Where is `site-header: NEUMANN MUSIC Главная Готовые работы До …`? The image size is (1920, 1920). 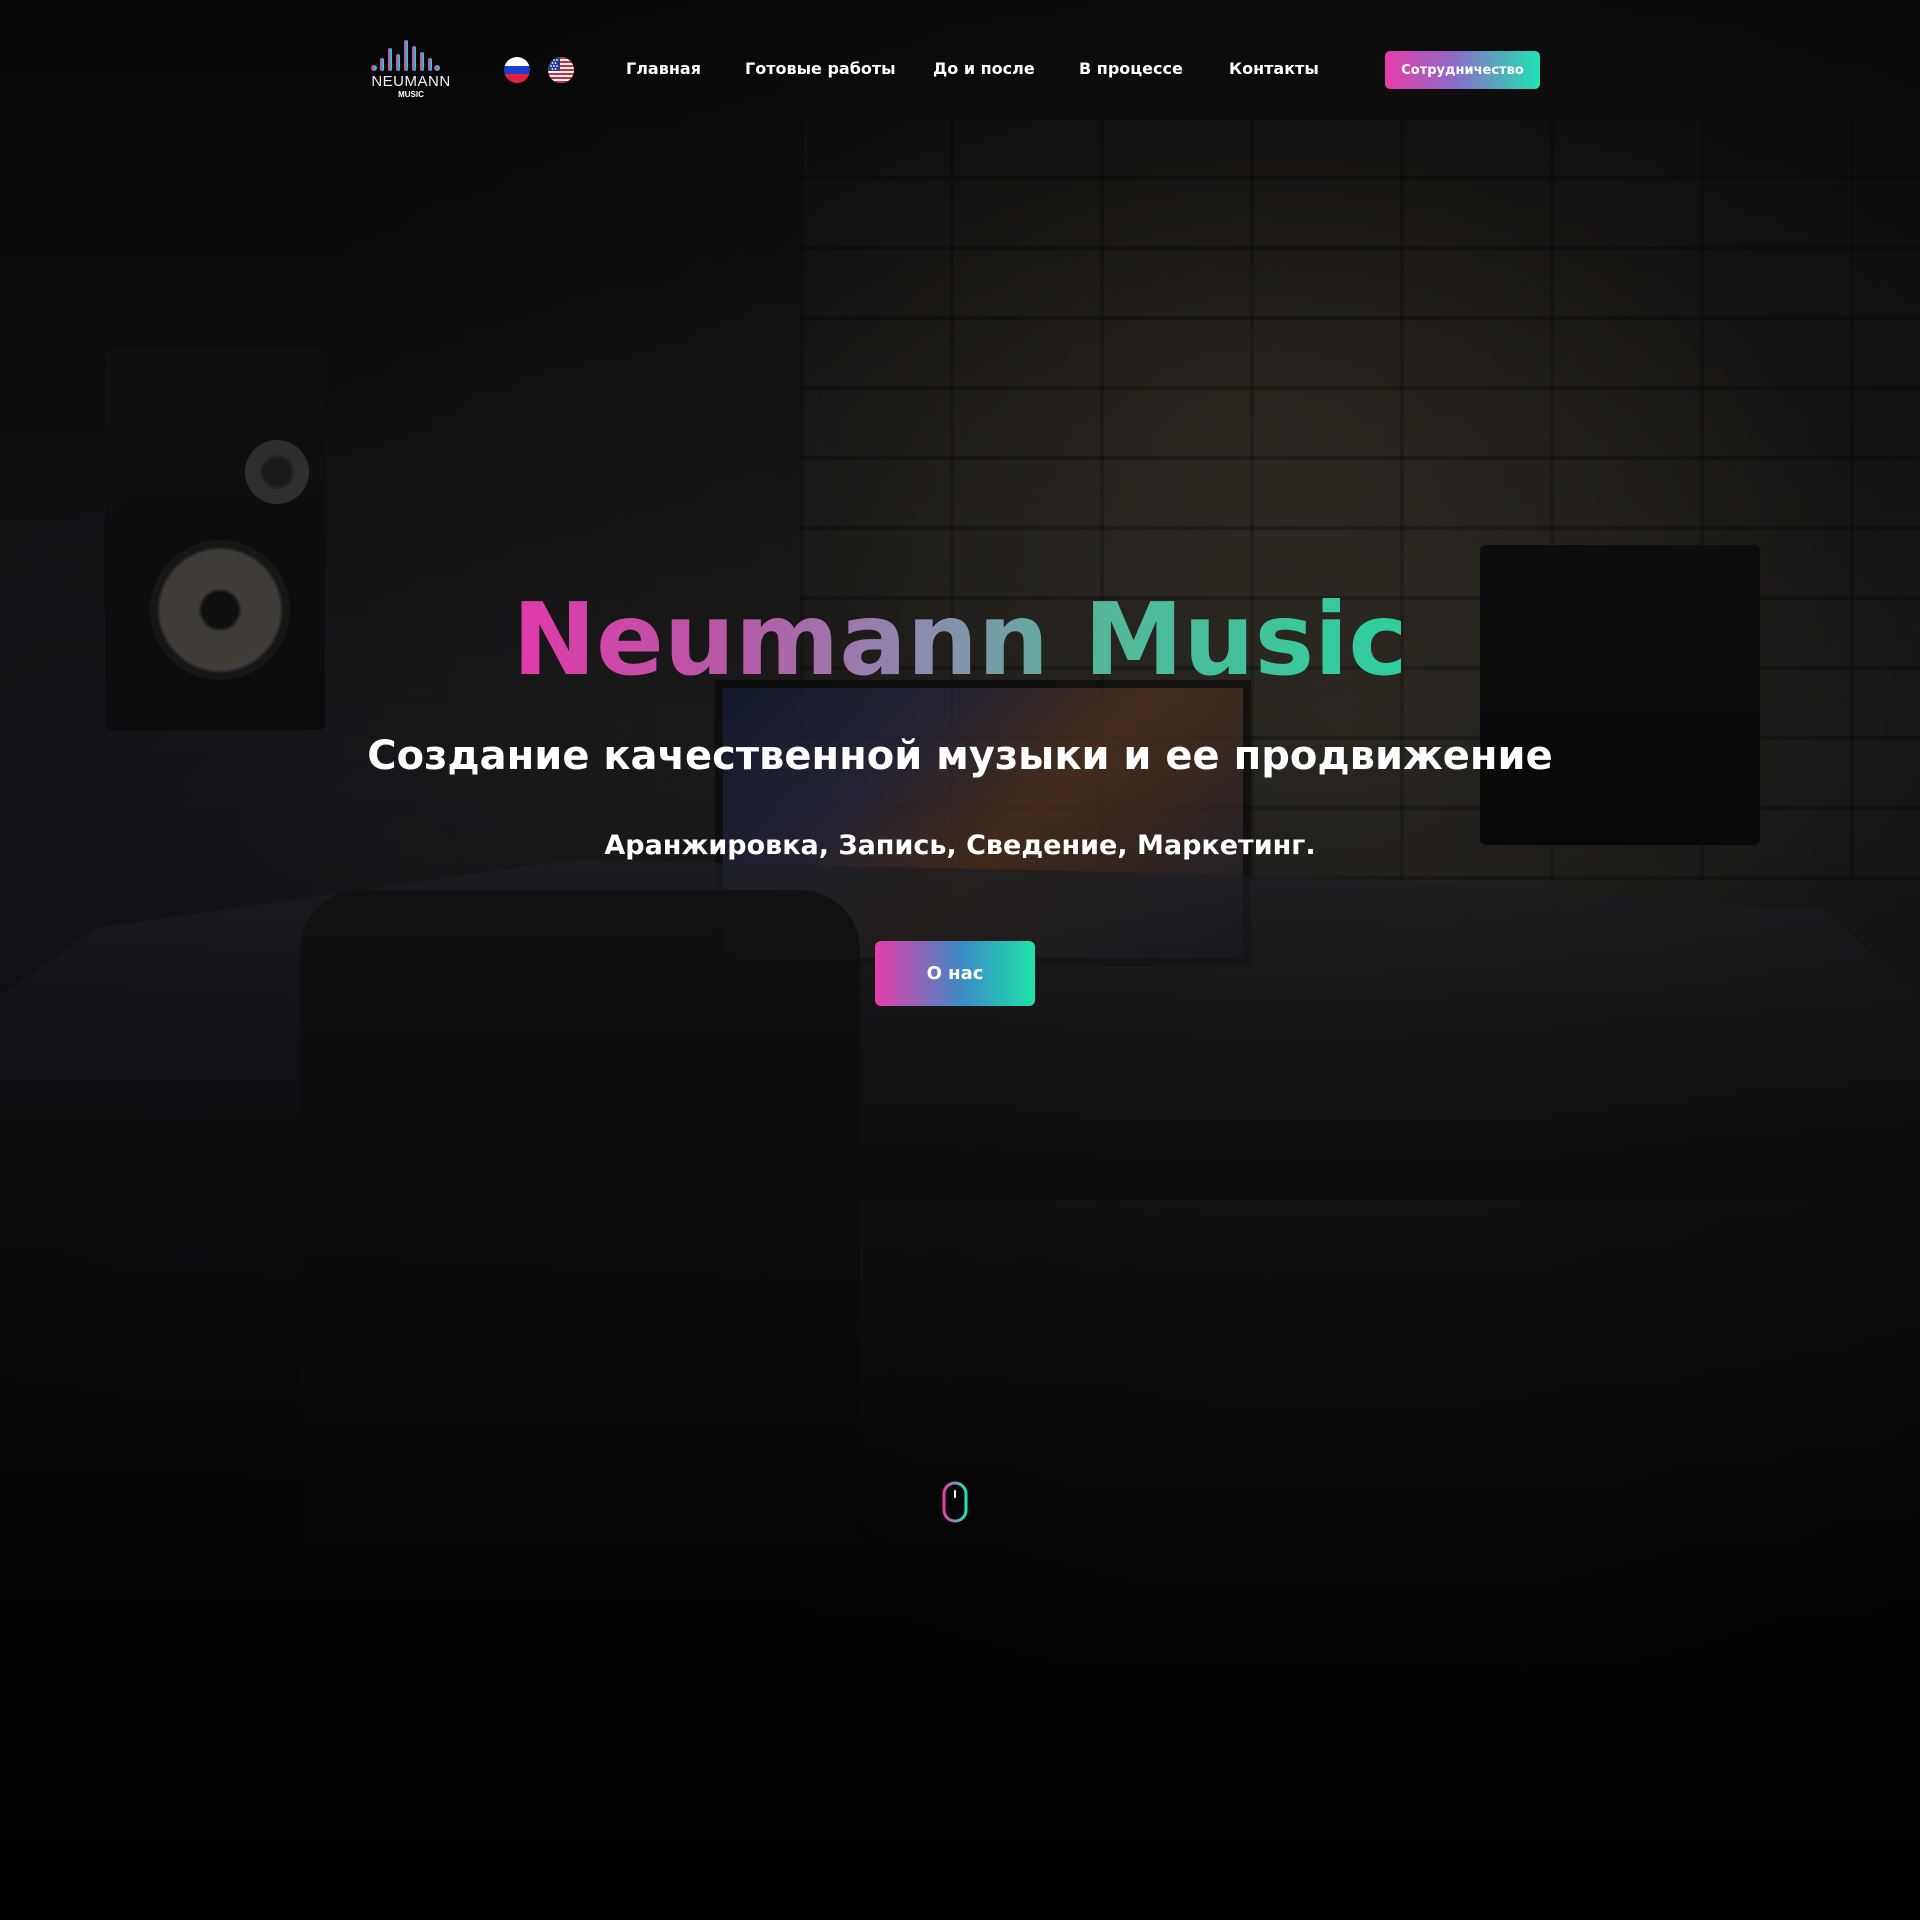
site-header: NEUMANN MUSIC Главная Готовые работы До … is located at coordinates (960, 70).